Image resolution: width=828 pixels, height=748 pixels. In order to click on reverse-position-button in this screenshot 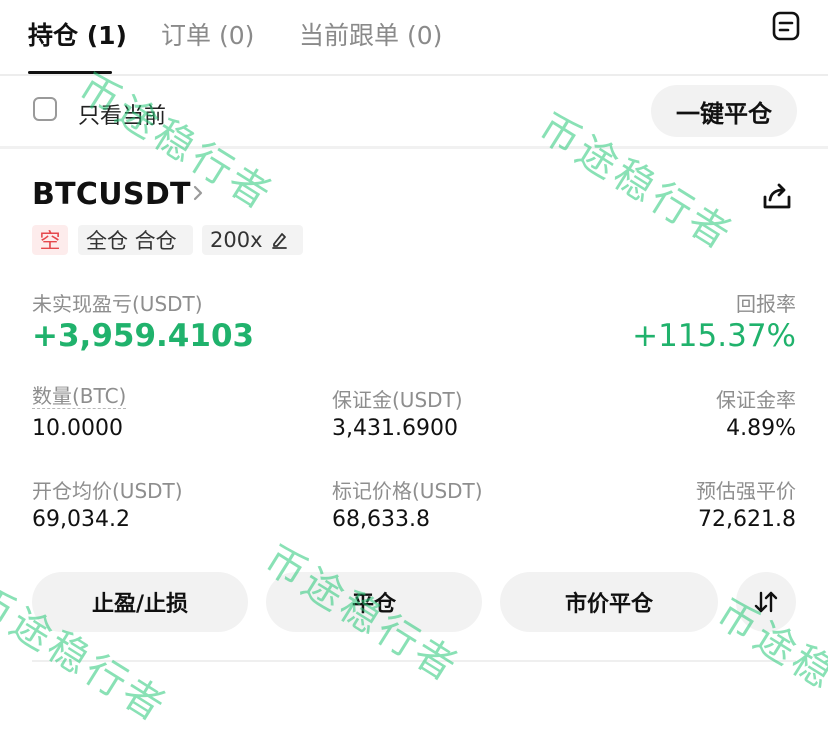, I will do `click(766, 602)`.